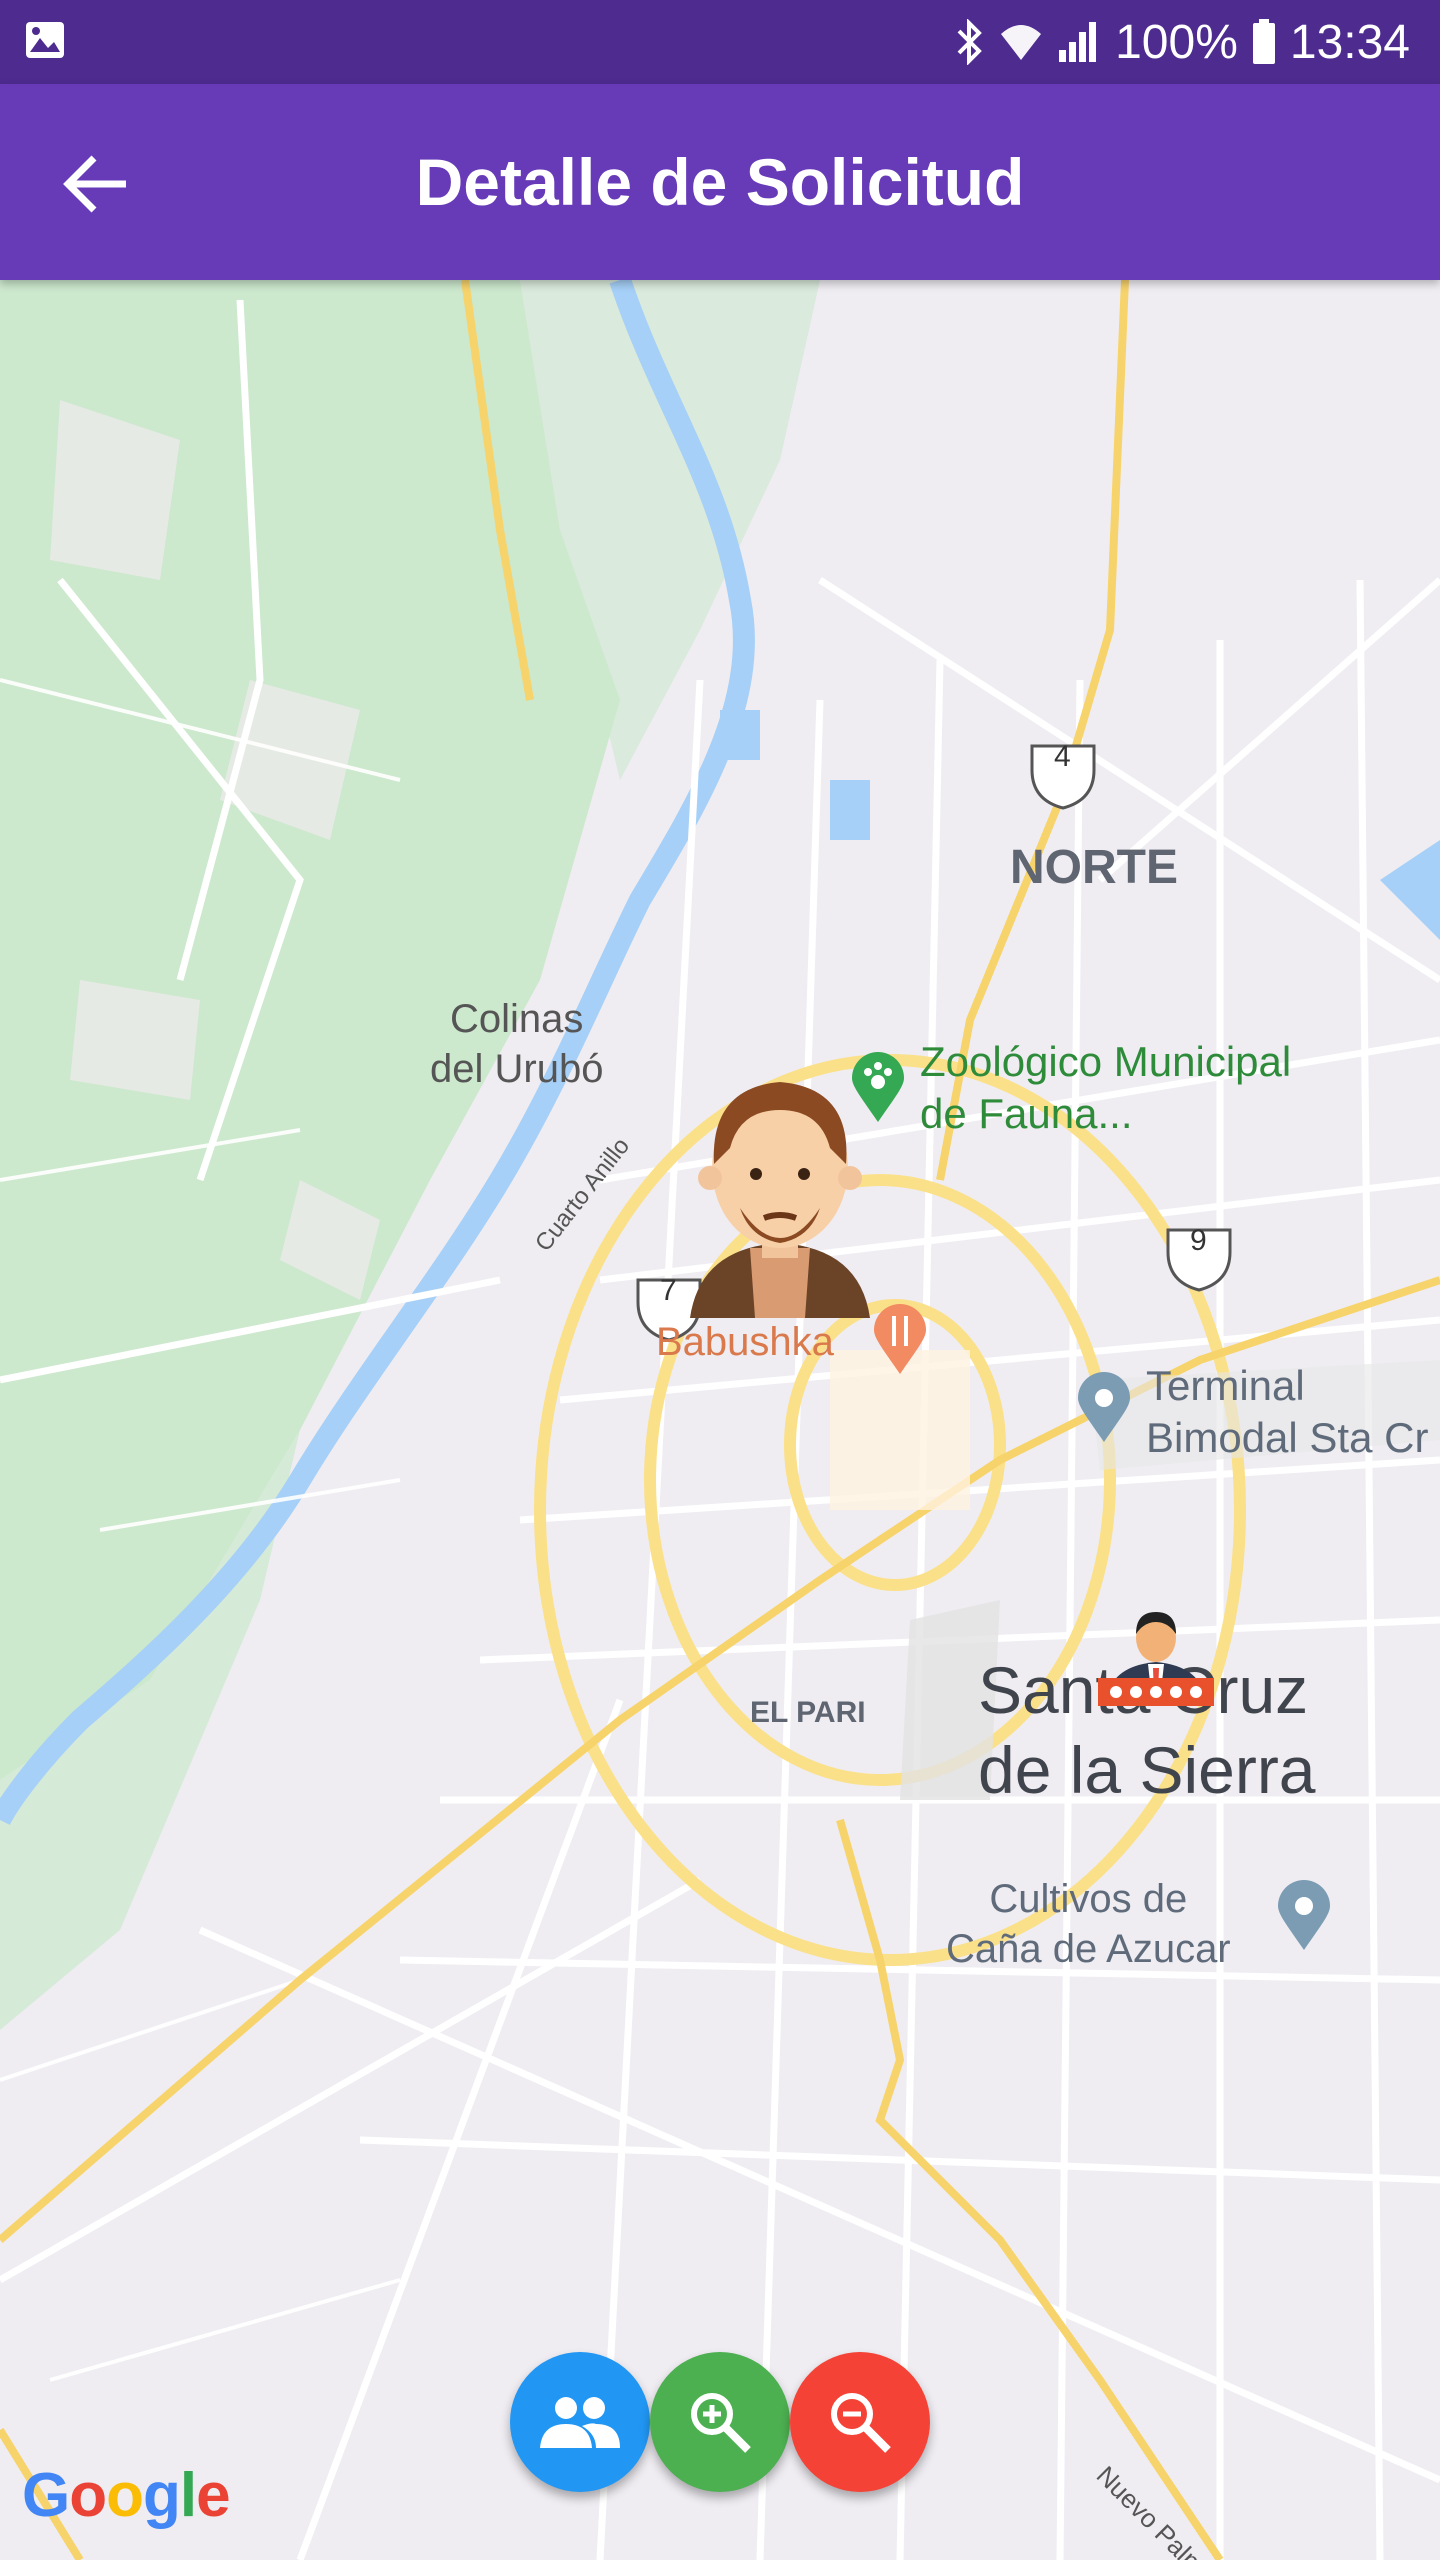 This screenshot has height=2560, width=1440. Describe the element at coordinates (126, 2495) in the screenshot. I see `google-logo: Google` at that location.